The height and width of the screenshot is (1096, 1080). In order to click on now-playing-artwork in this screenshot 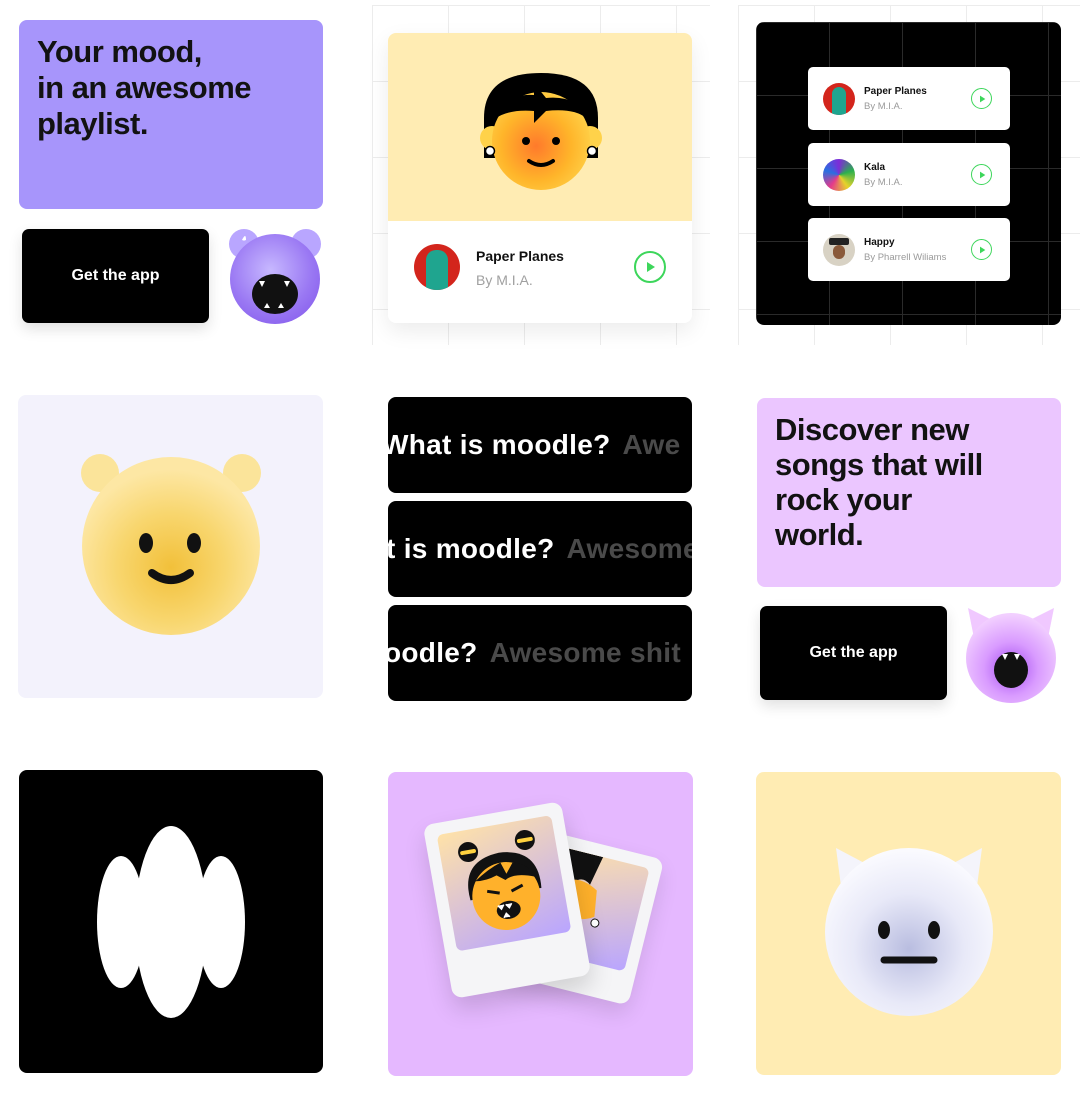, I will do `click(540, 127)`.